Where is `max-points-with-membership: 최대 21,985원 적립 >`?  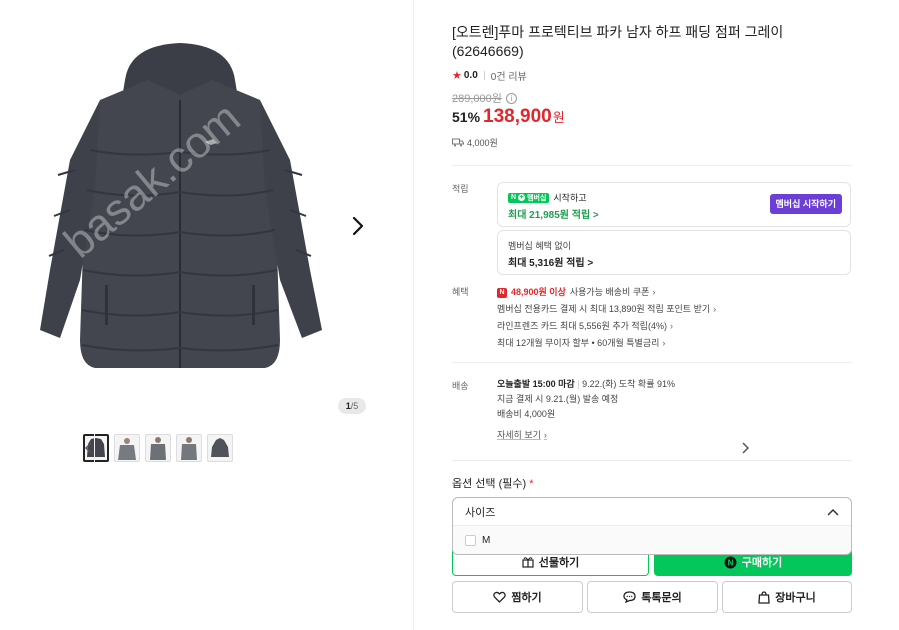 max-points-with-membership: 최대 21,985원 적립 > is located at coordinates (553, 213).